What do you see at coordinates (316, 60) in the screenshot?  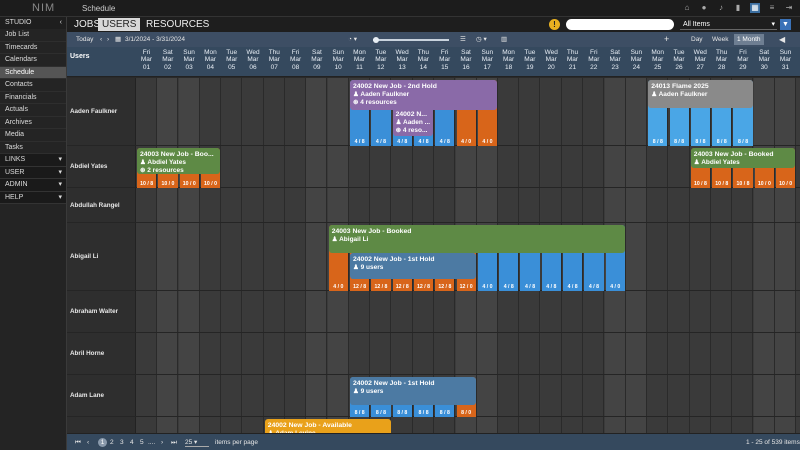 I see `day-header: Sat Mar 09` at bounding box center [316, 60].